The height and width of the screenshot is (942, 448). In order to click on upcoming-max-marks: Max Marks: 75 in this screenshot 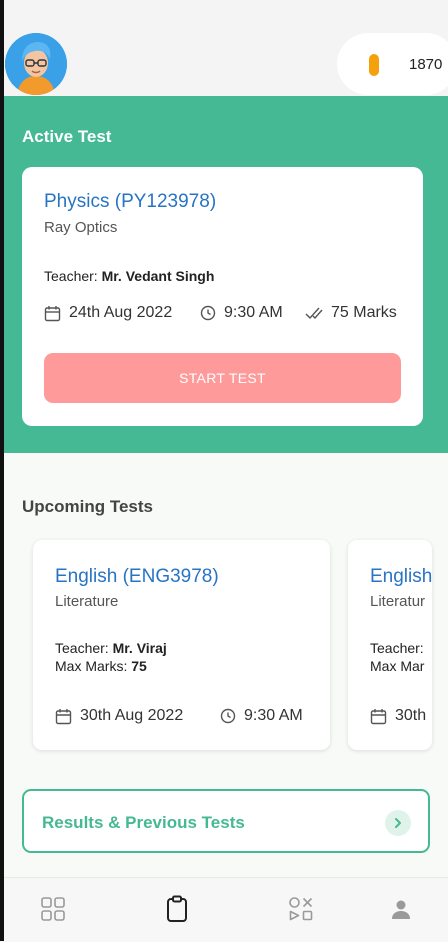, I will do `click(101, 666)`.